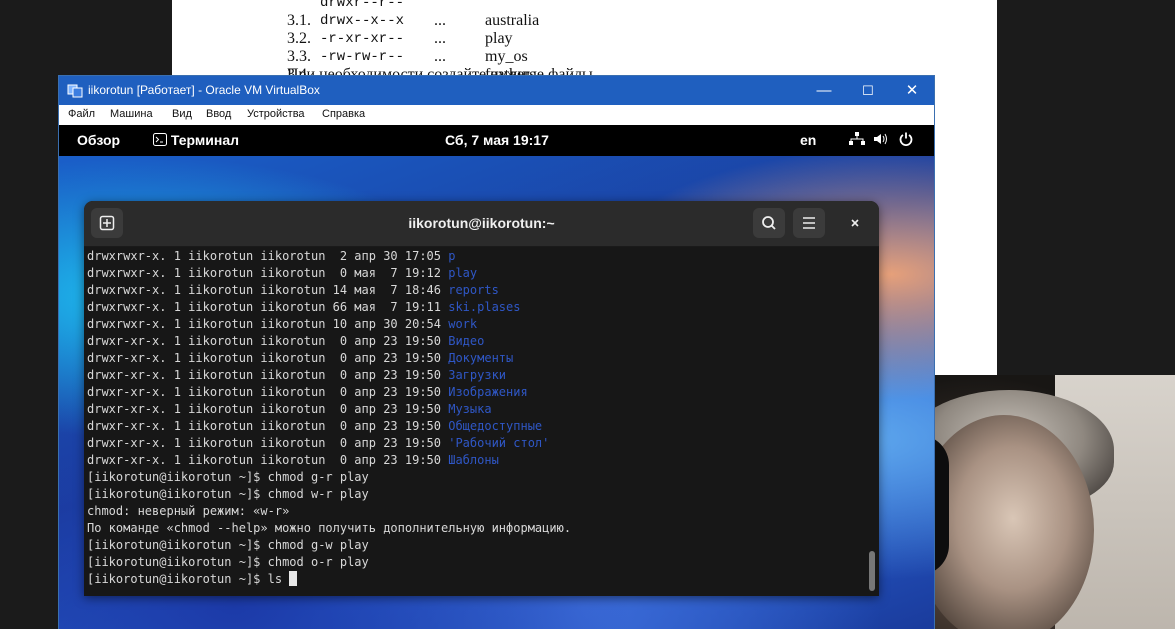 The width and height of the screenshot is (1175, 629). I want to click on activities-button: Обзор, so click(98, 140).